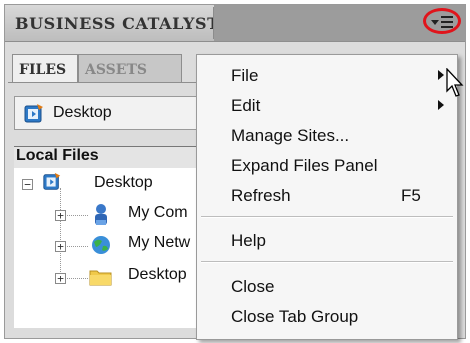 The height and width of the screenshot is (343, 470). Describe the element at coordinates (158, 213) in the screenshot. I see `tree-item-label: My Com` at that location.